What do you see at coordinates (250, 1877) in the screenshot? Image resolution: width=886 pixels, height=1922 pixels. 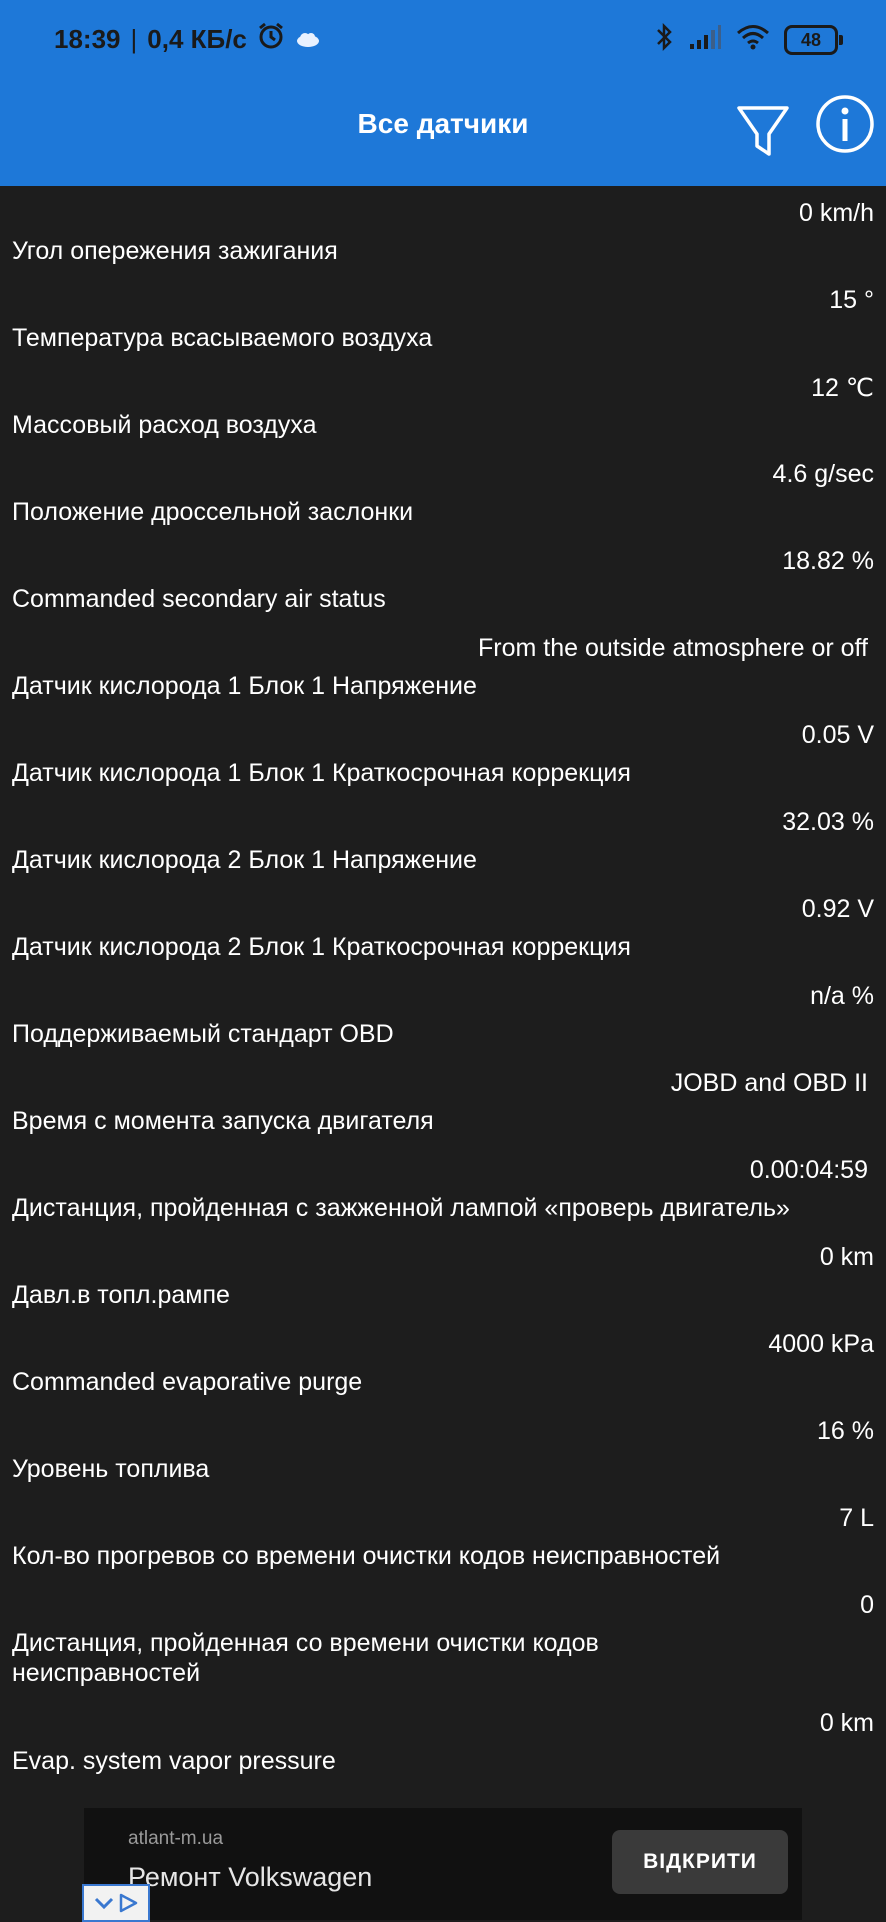 I see `ad-title: Ремонт Volkswagen` at bounding box center [250, 1877].